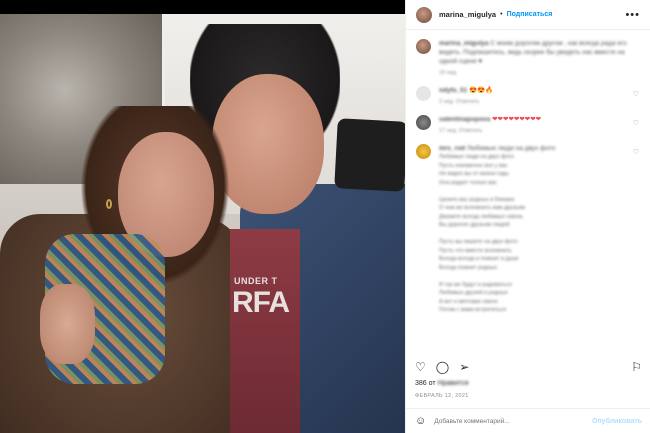 The image size is (650, 433). I want to click on post-date: ФЕВРАЛЬ 12, 2021, so click(442, 396).